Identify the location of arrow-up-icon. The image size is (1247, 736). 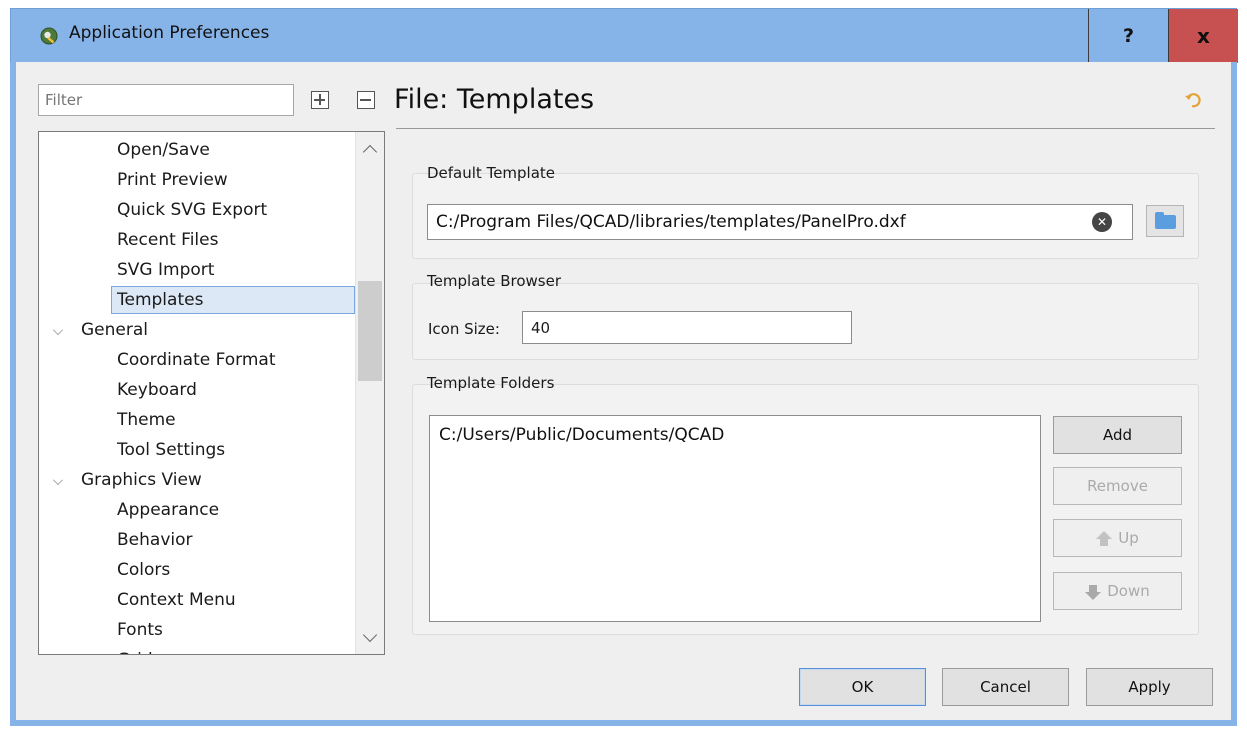
(1104, 538).